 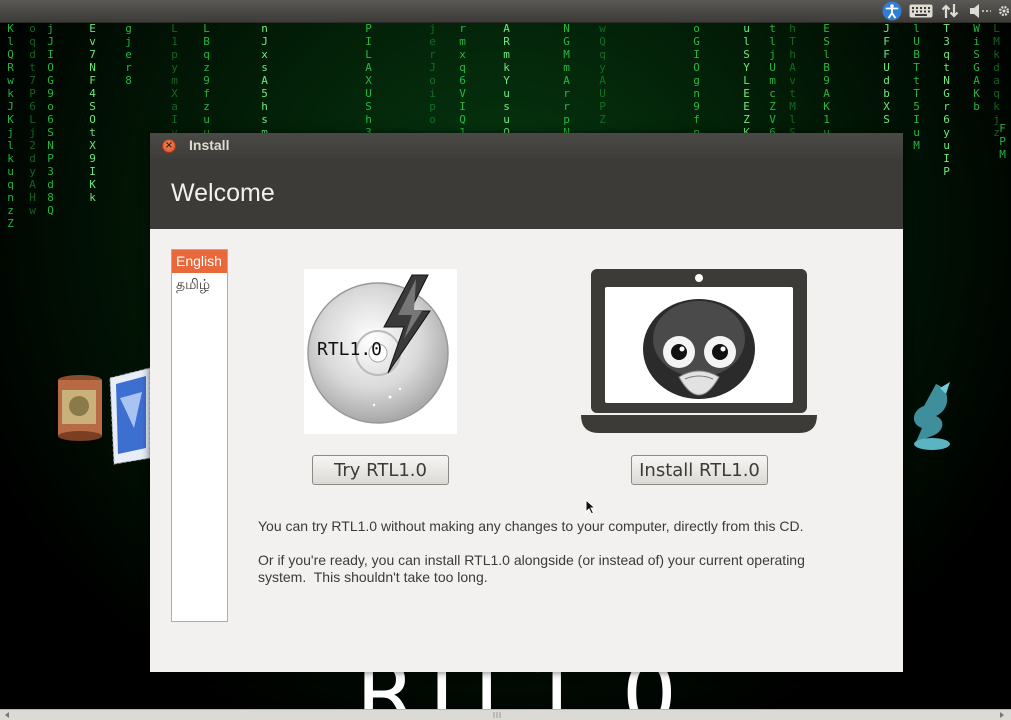 I want to click on try-button: Try RTL1.0, so click(x=380, y=470).